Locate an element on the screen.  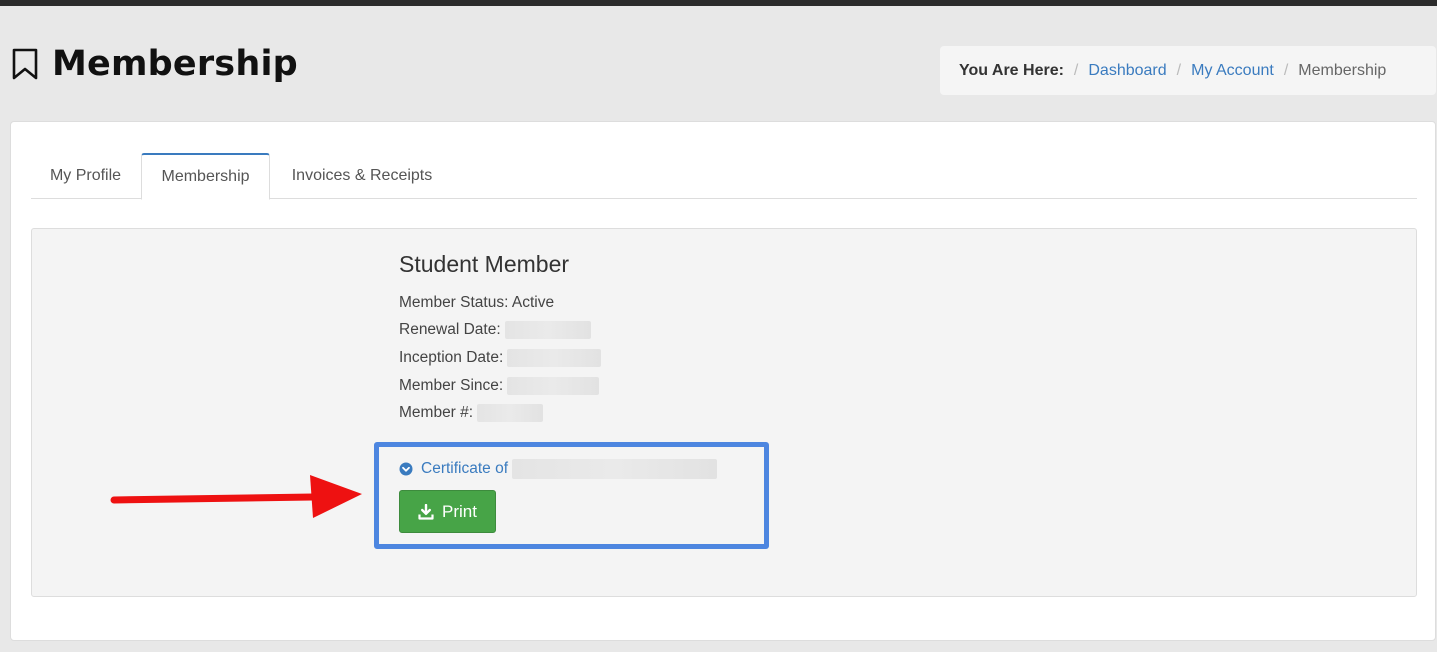
circle-chevron-down-icon is located at coordinates (406, 469).